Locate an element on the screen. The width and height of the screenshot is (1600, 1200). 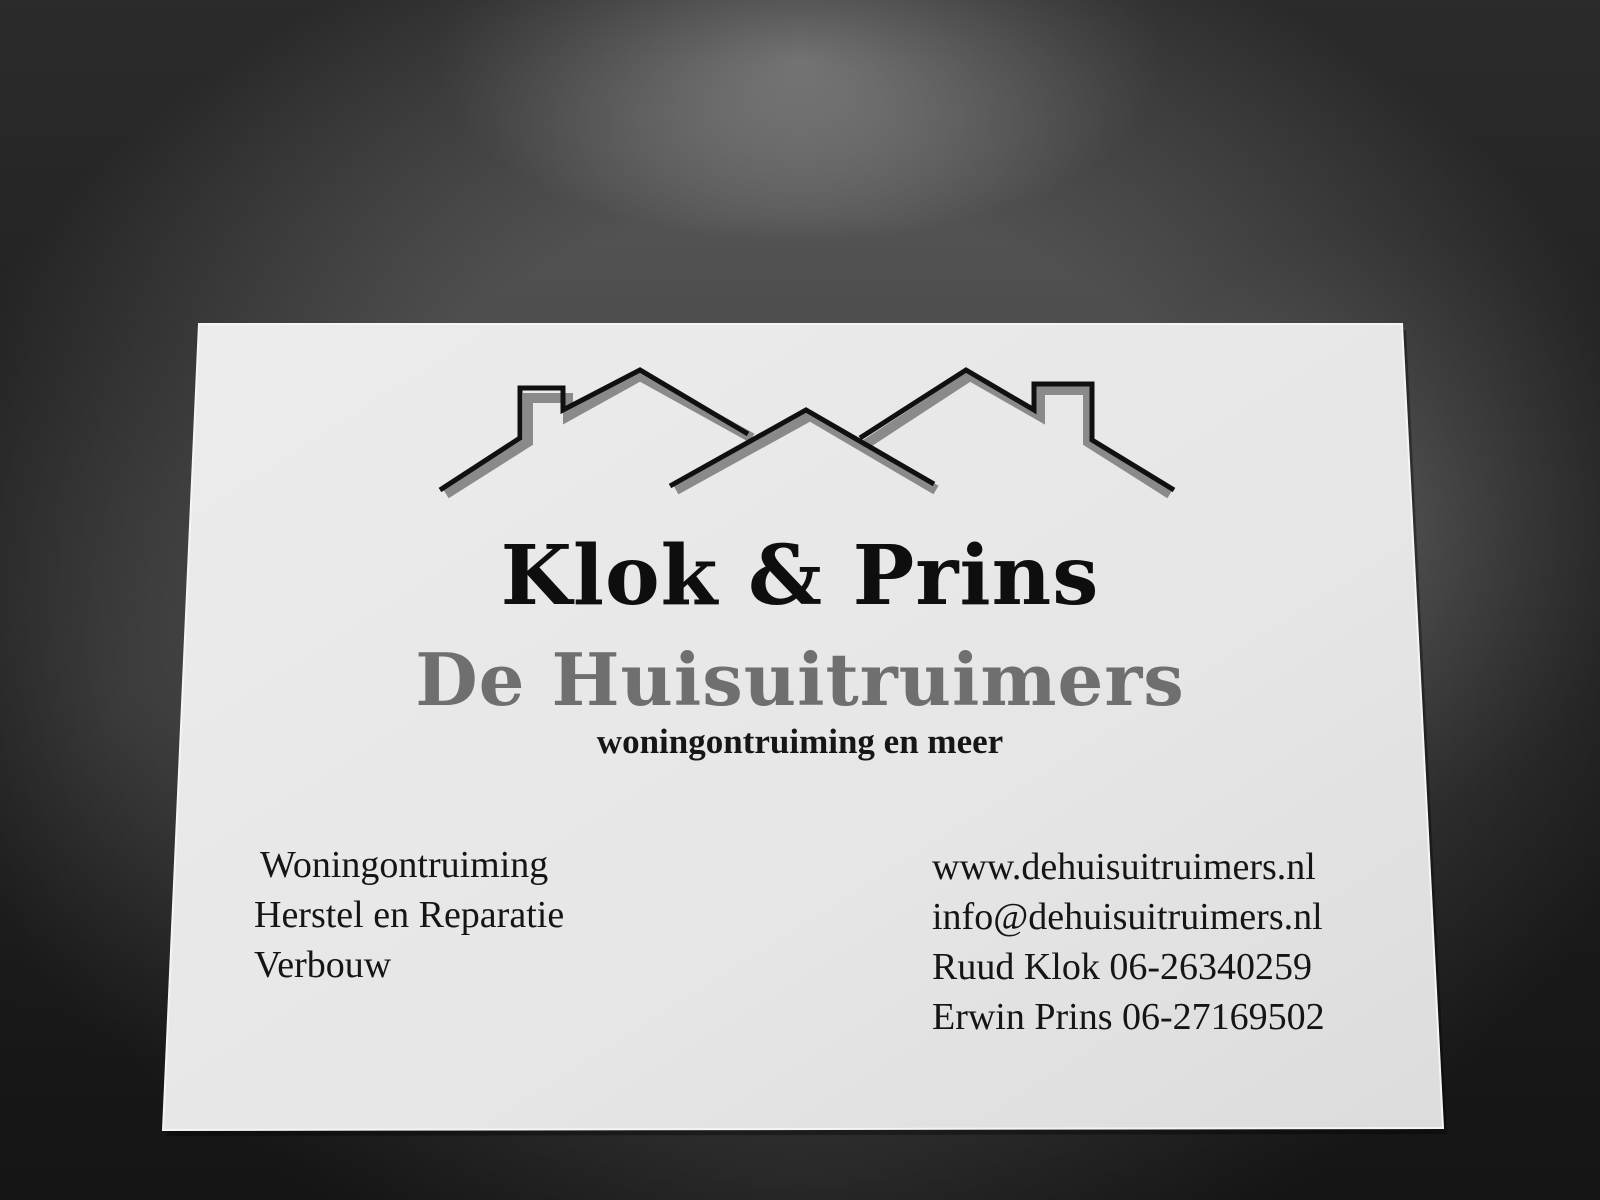
contact-person-ruud: Ruud Klok 06-26340259 is located at coordinates (1122, 967).